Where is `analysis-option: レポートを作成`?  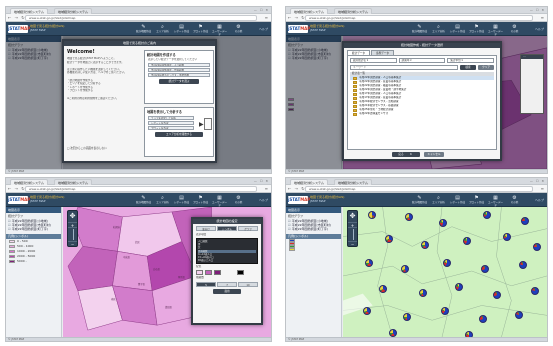 analysis-option: レポートを作成 is located at coordinates (171, 123).